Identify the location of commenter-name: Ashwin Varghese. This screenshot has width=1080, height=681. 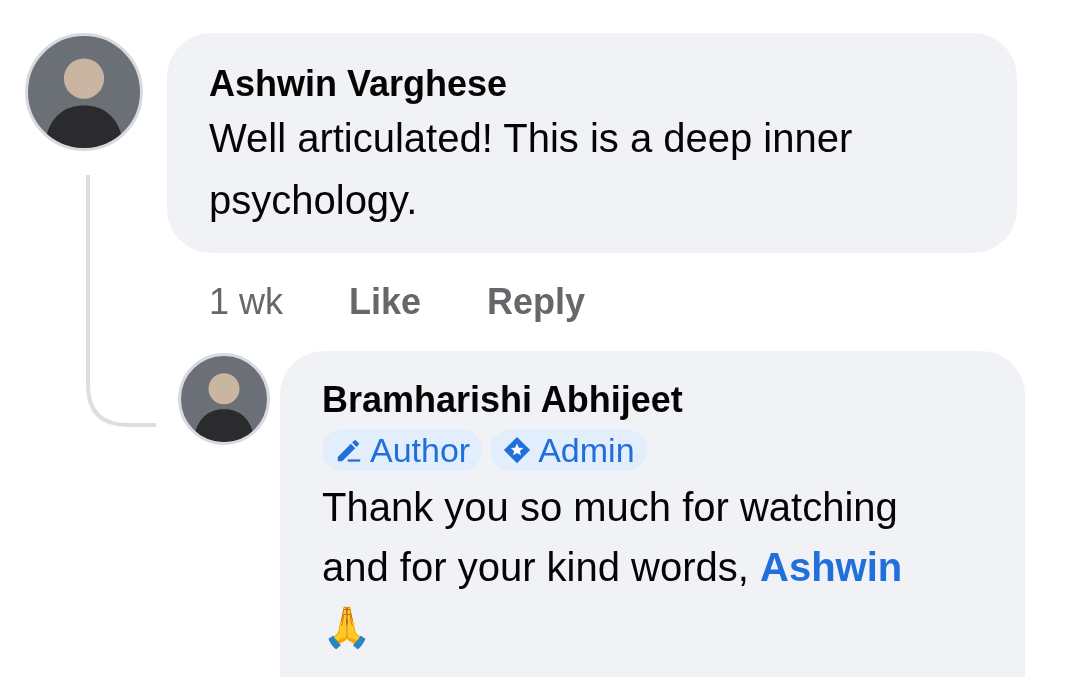
(598, 84).